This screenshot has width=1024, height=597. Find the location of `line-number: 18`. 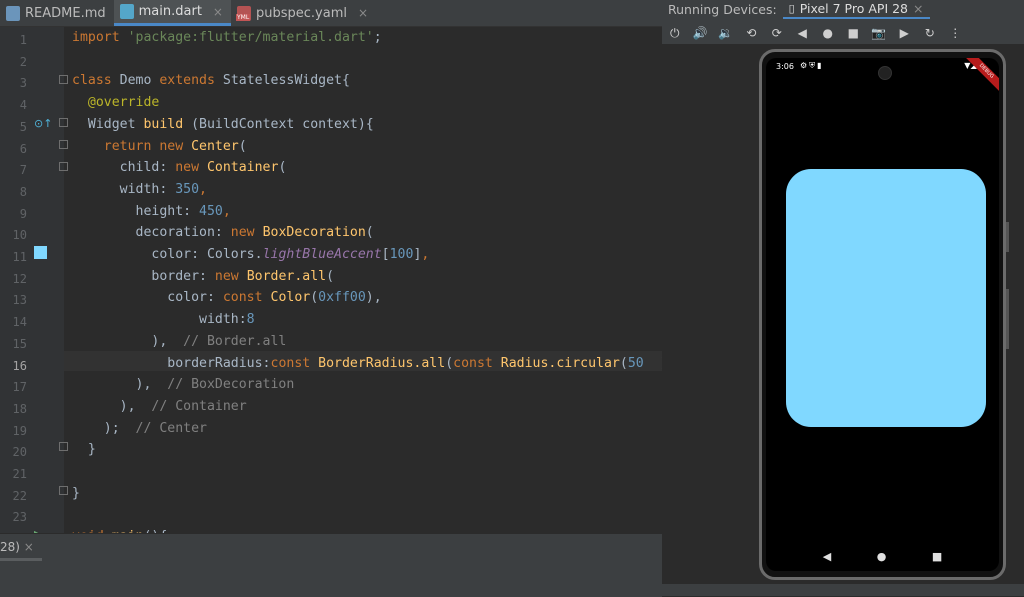

line-number: 18 is located at coordinates (19, 408).